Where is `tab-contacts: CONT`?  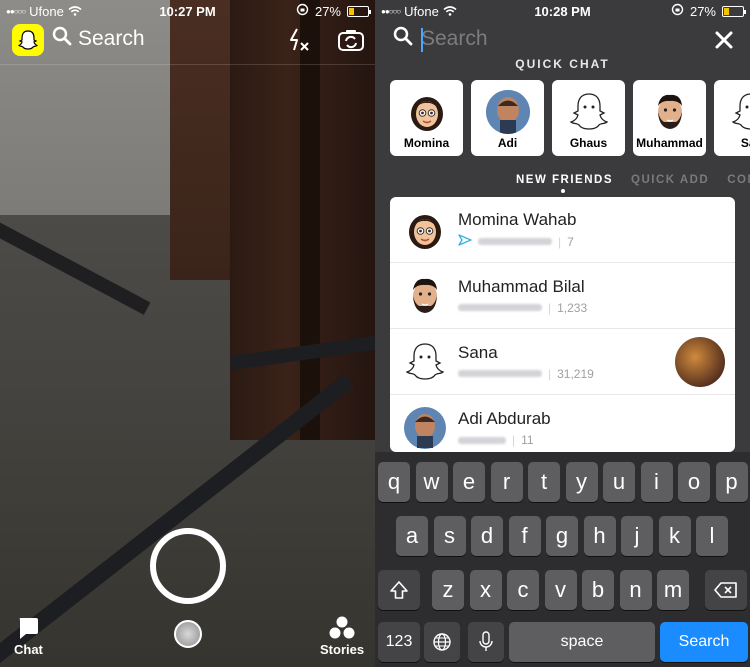
tab-contacts: CONT is located at coordinates (738, 180).